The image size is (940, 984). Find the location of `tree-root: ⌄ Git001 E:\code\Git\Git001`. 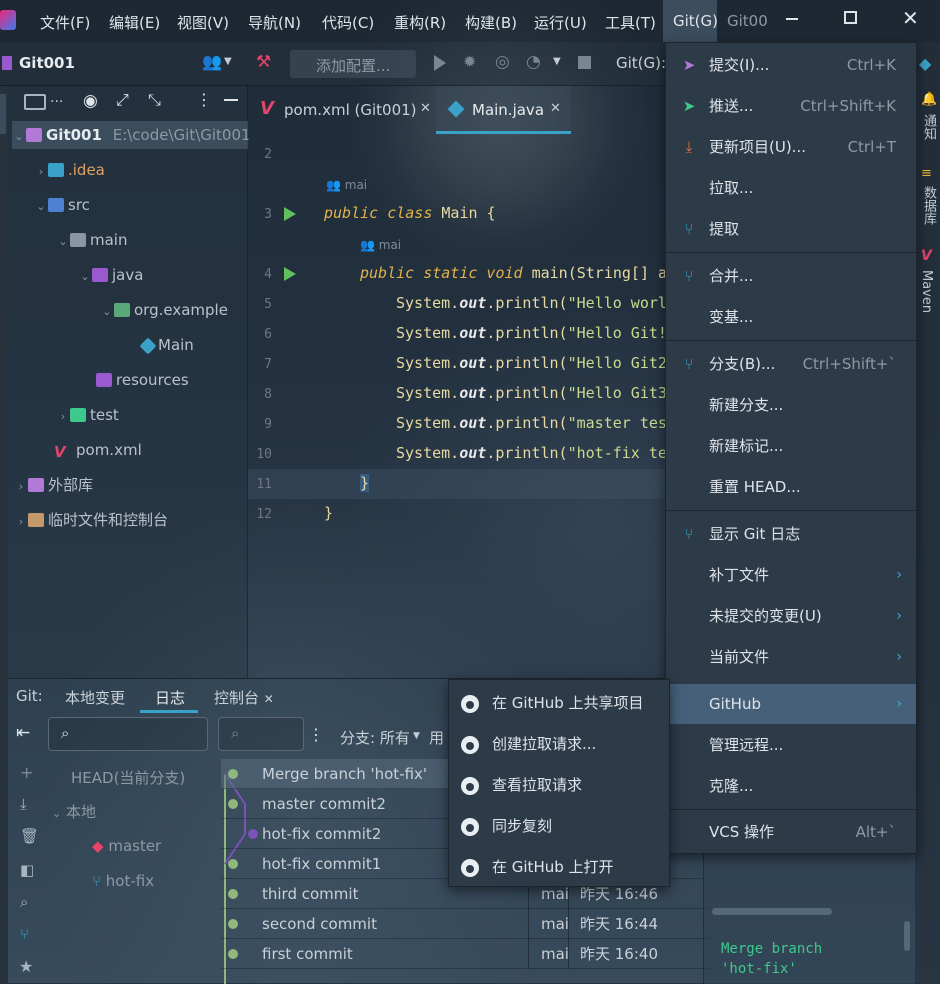

tree-root: ⌄ Git001 E:\code\Git\Git001 is located at coordinates (131, 136).